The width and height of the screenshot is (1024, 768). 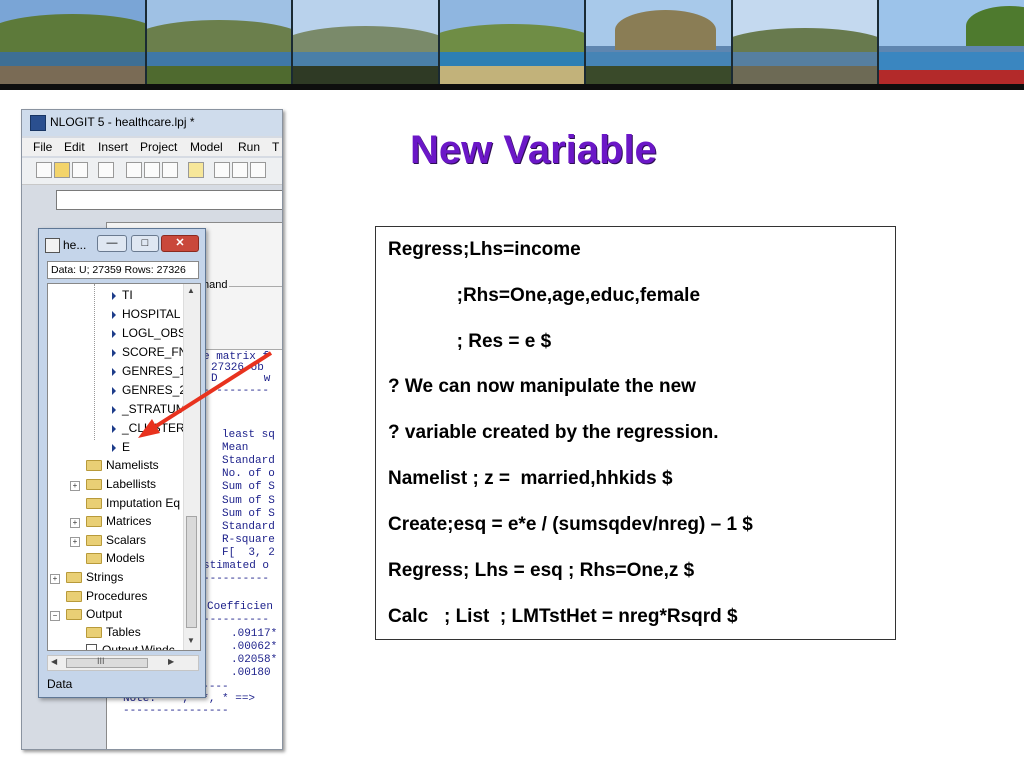 What do you see at coordinates (210, 391) in the screenshot?
I see `arrow-line` at bounding box center [210, 391].